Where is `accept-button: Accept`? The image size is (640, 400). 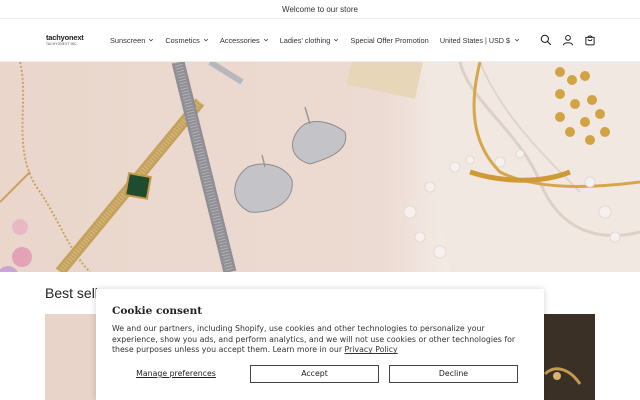 accept-button: Accept is located at coordinates (314, 374).